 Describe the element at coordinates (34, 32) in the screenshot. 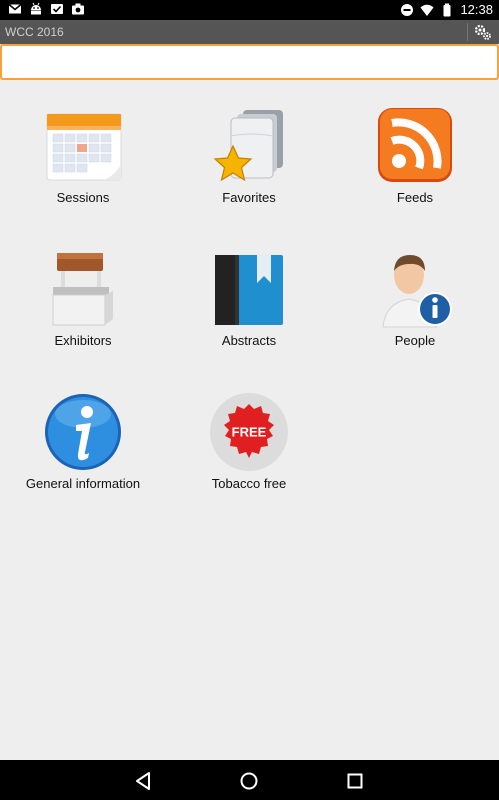

I see `app-title: WCC 2016` at that location.